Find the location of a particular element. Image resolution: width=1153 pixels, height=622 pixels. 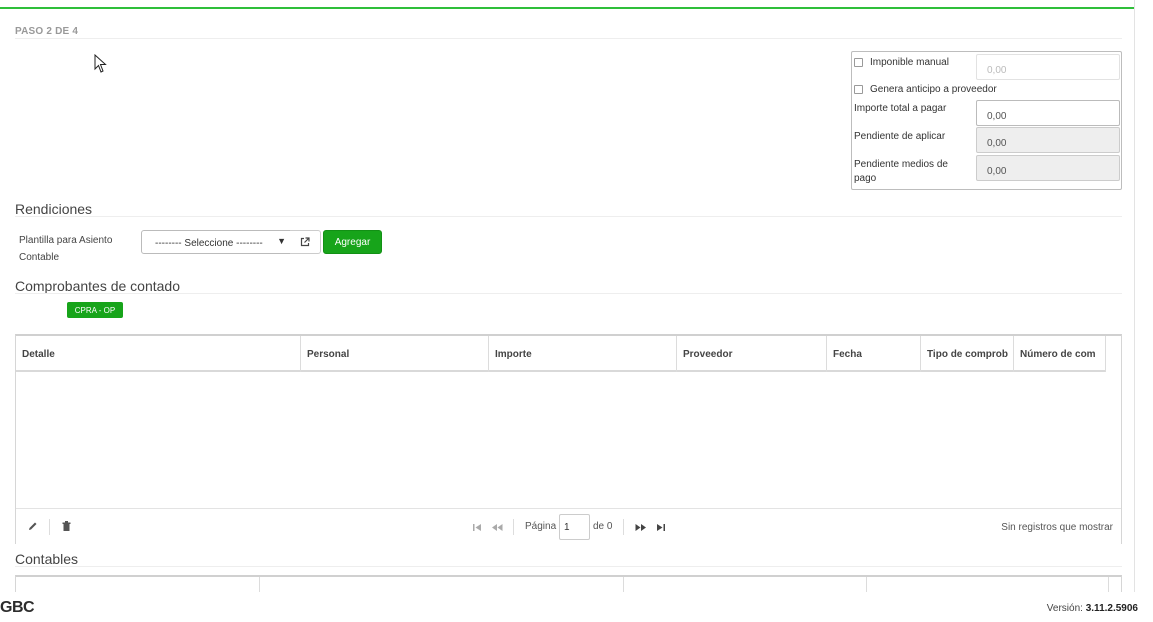

plantilla-select: -------- Seleccione -------- ▼ is located at coordinates (216, 242).